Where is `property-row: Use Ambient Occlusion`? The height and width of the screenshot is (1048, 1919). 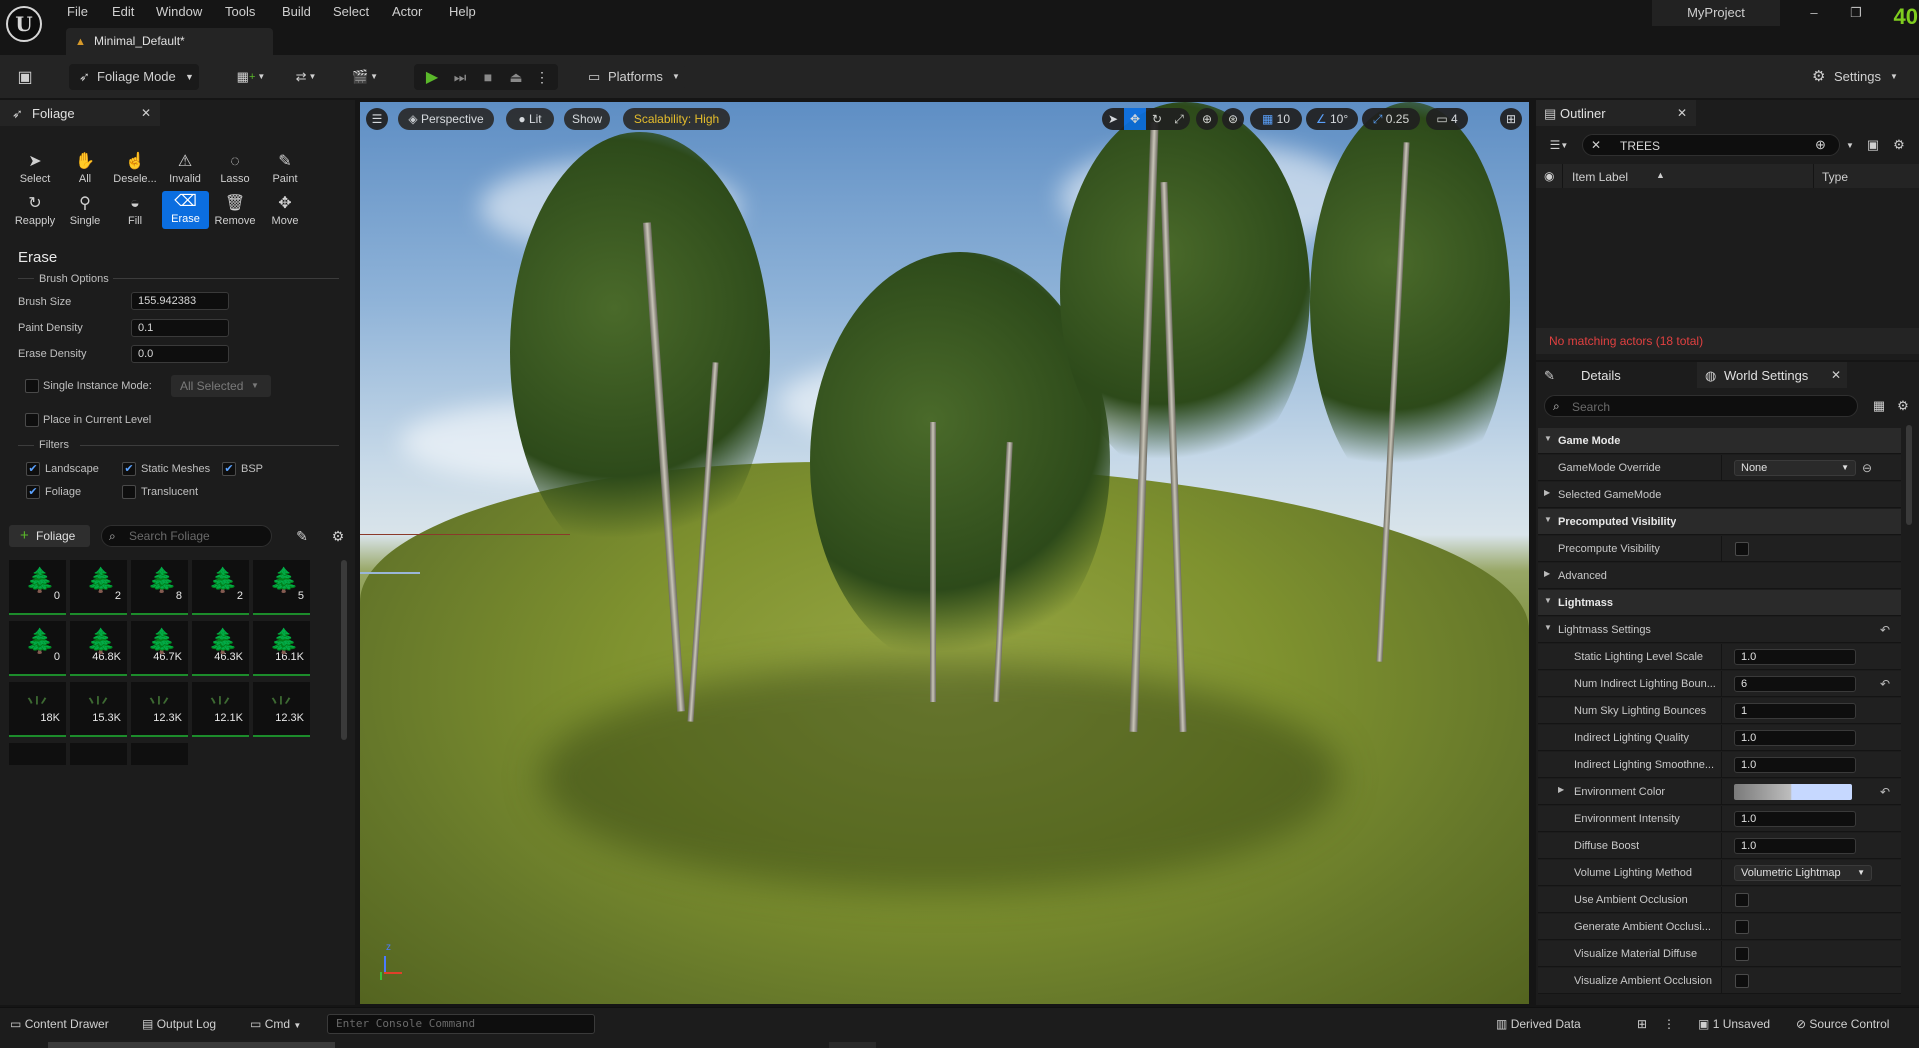 property-row: Use Ambient Occlusion is located at coordinates (1719, 900).